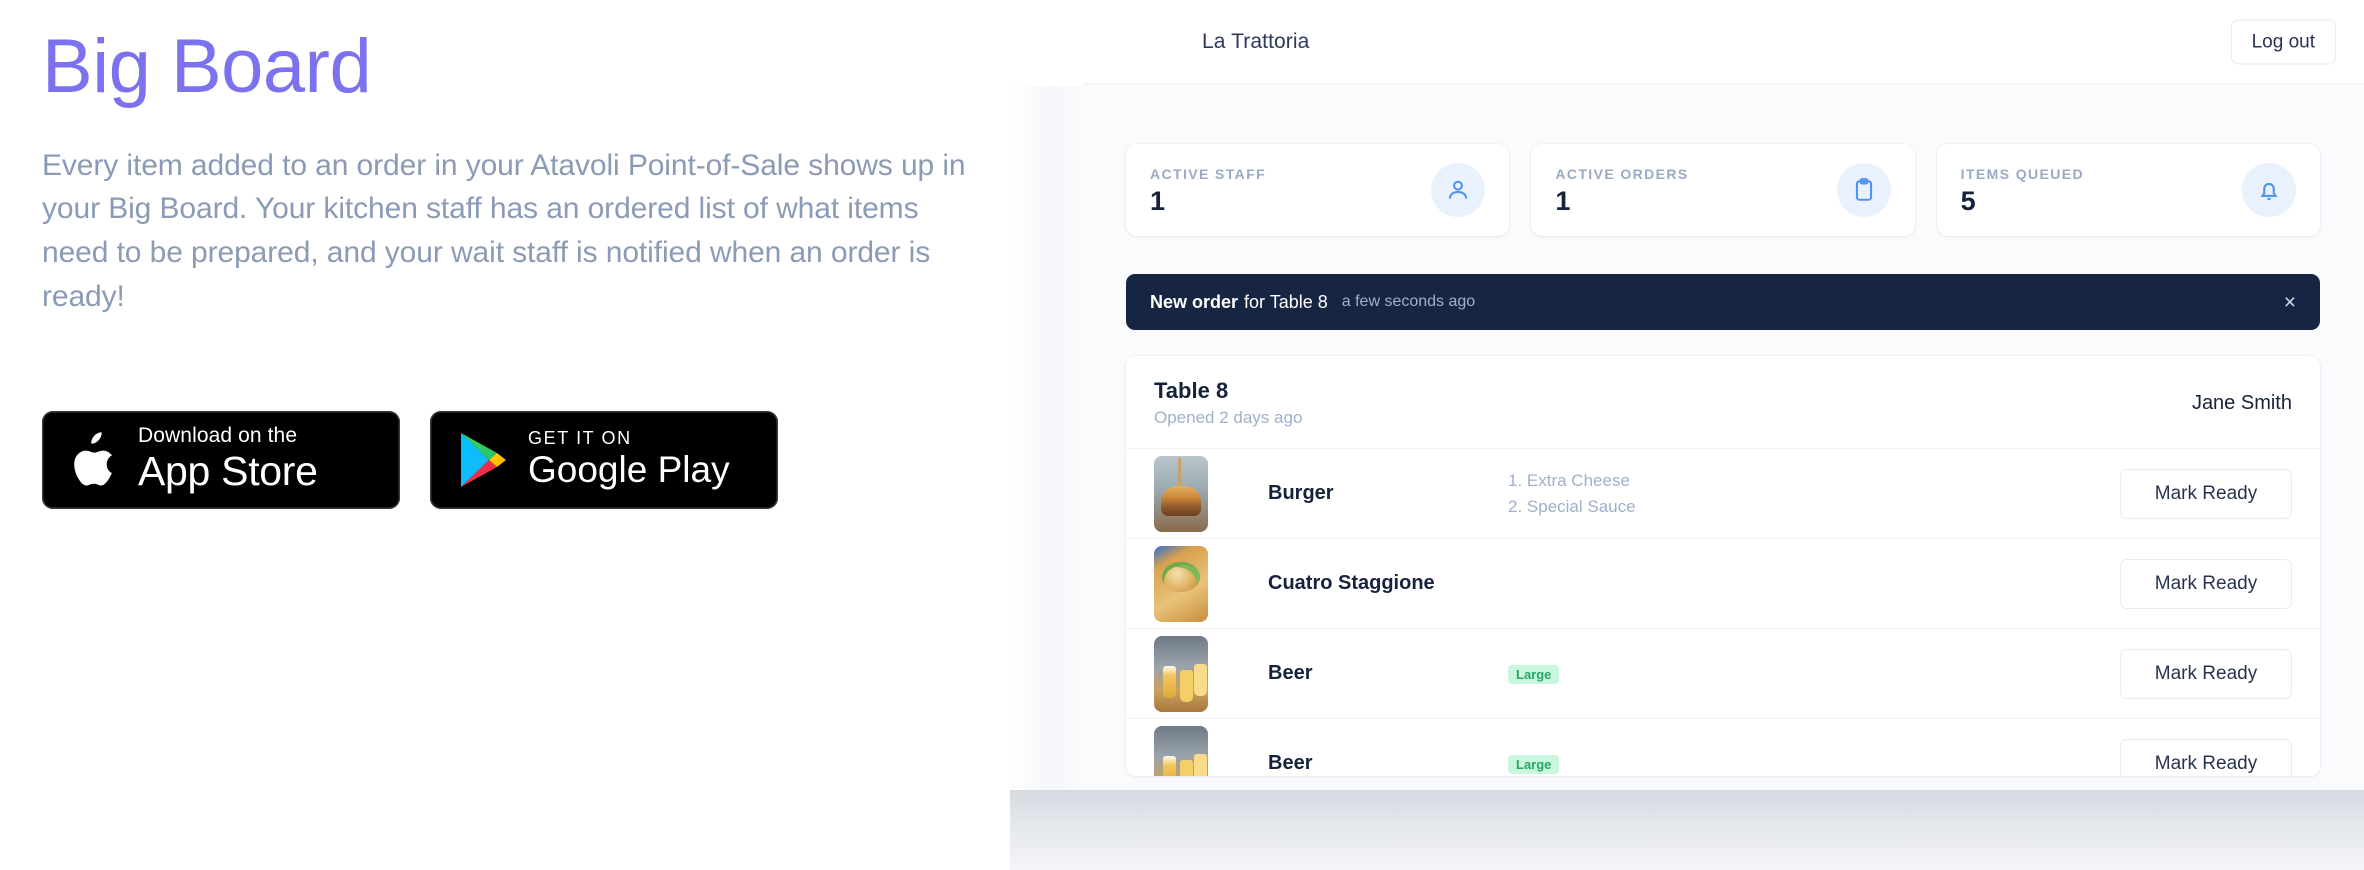  I want to click on stat-text: ACTIVE ORDERS 1, so click(1621, 190).